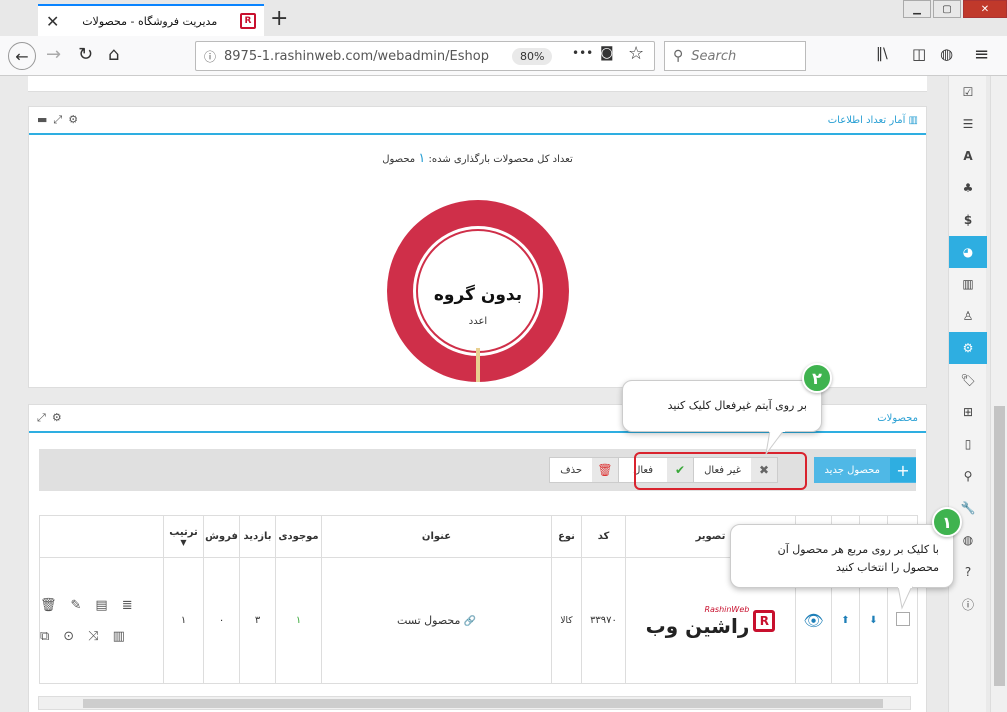  Describe the element at coordinates (22, 56) in the screenshot. I see `back-icon: ←` at that location.